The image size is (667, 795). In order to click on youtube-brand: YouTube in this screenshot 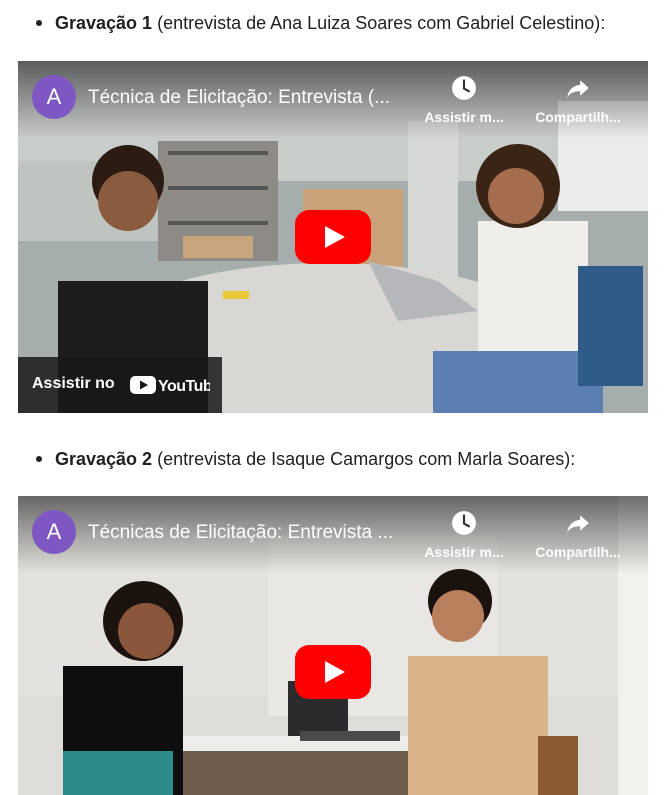, I will do `click(184, 386)`.